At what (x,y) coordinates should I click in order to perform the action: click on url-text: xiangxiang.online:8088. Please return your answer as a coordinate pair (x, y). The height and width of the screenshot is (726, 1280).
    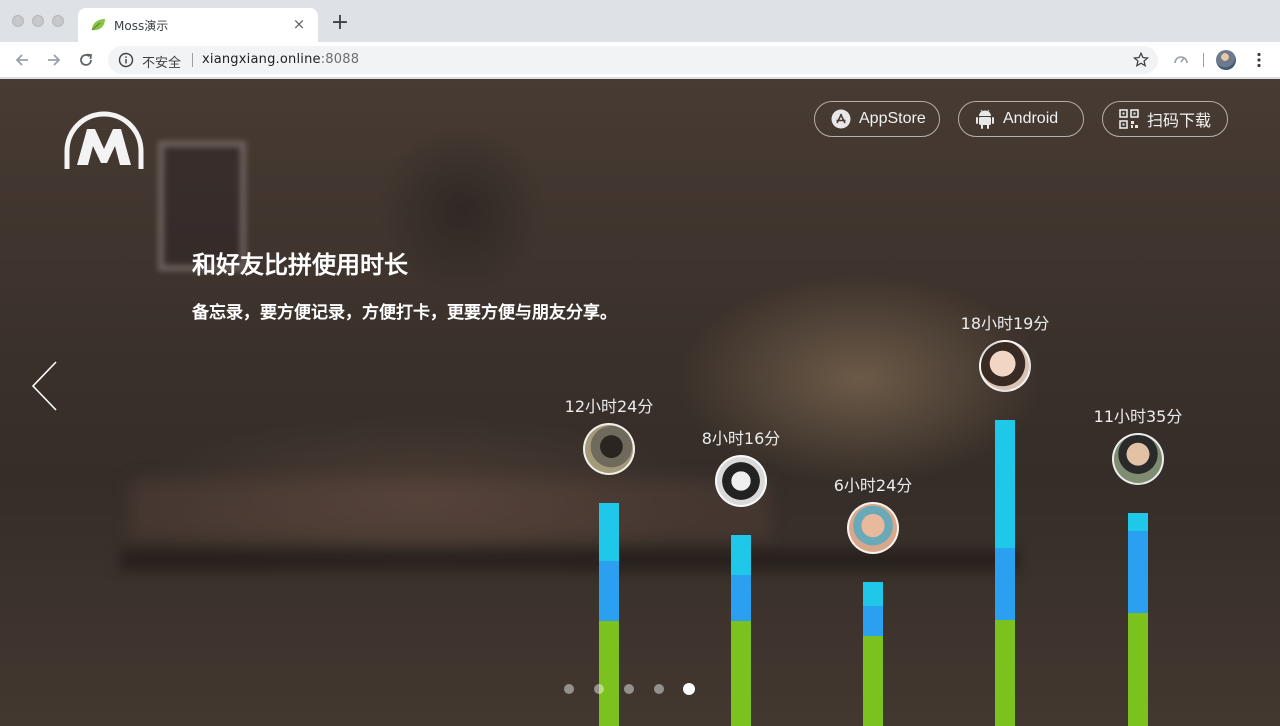
    Looking at the image, I should click on (280, 59).